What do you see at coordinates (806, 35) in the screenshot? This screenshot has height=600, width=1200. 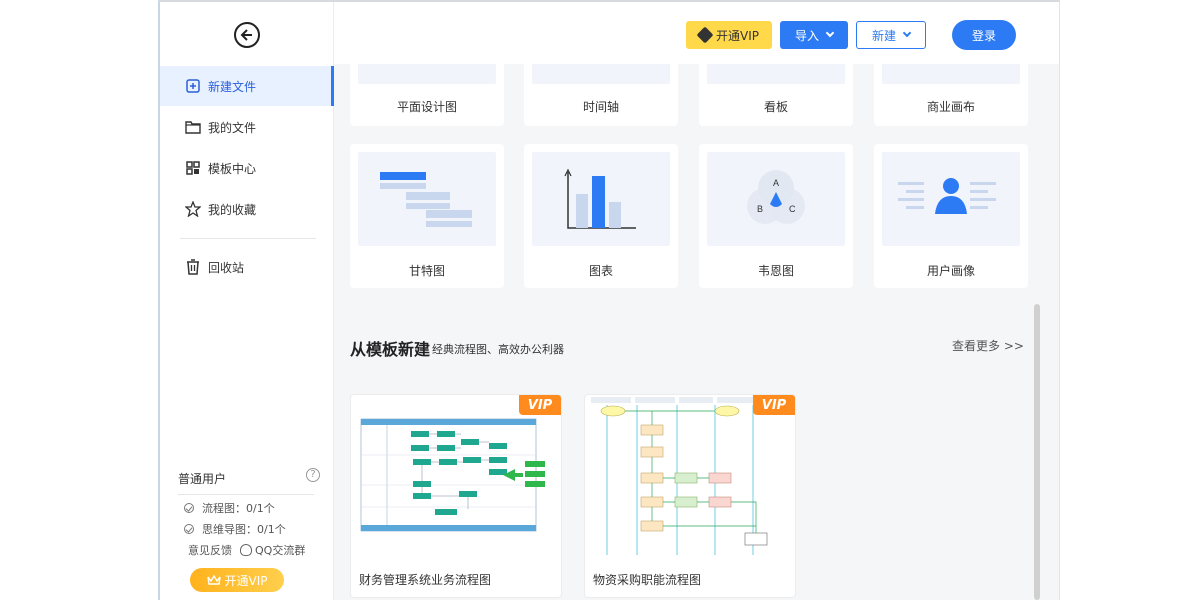 I see `import-label: 导入` at bounding box center [806, 35].